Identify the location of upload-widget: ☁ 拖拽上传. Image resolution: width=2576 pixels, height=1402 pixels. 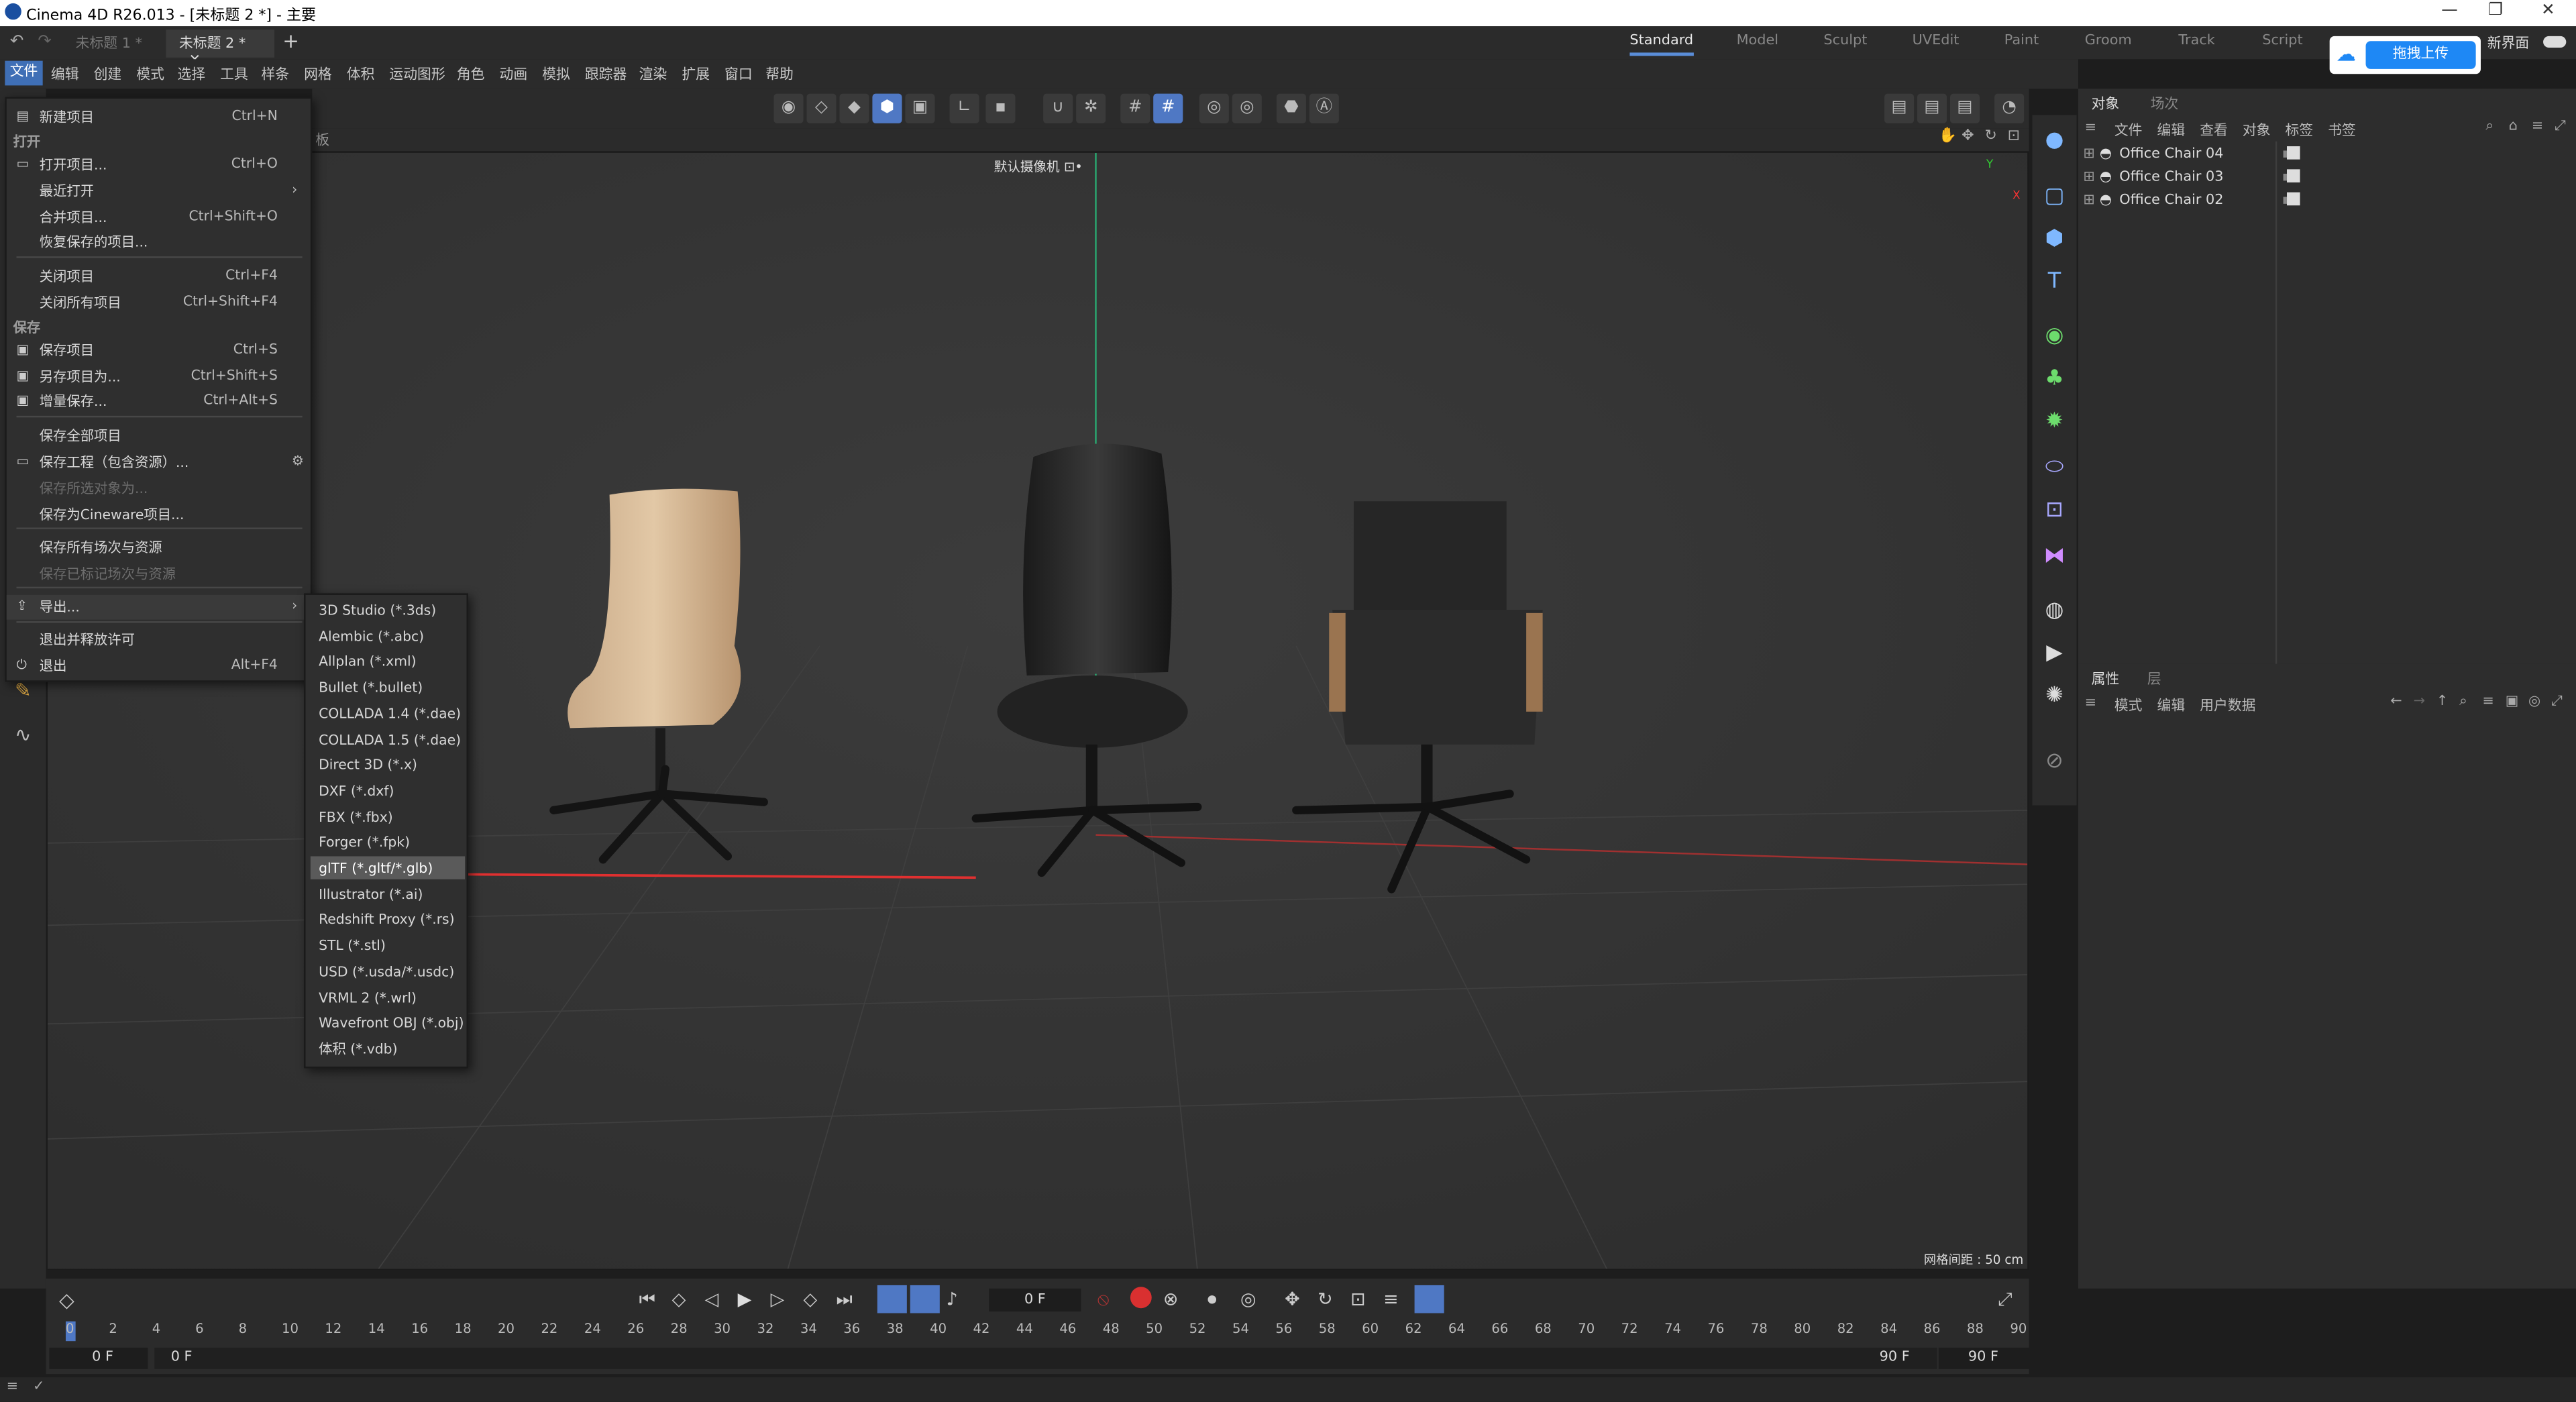
(2405, 55).